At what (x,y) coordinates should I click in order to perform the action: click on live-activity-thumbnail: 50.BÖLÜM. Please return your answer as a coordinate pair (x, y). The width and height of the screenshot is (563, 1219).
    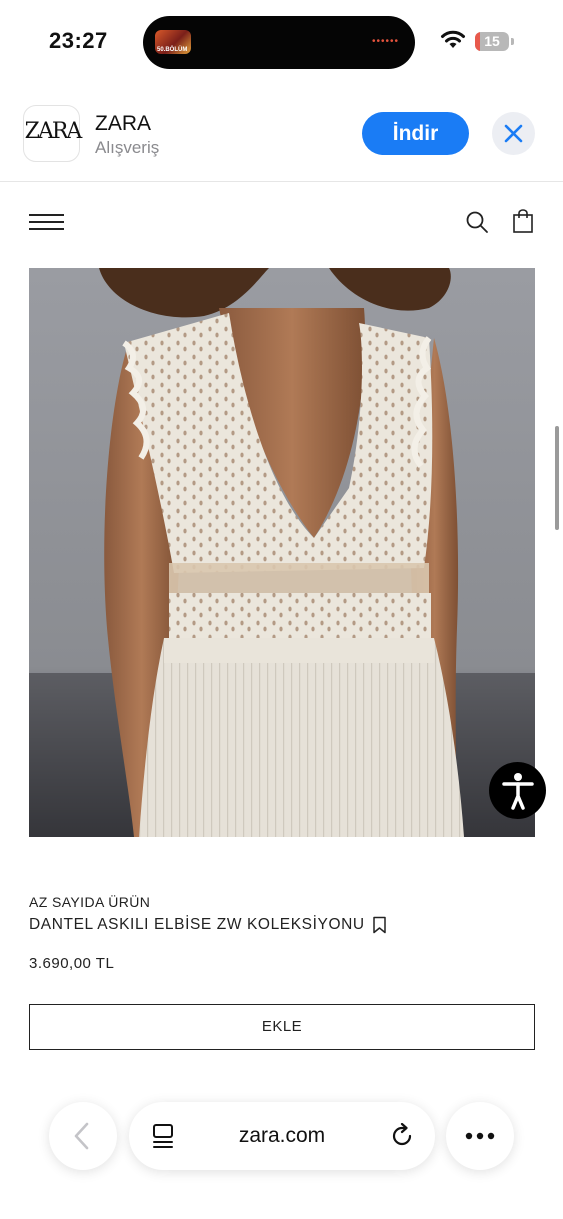
    Looking at the image, I should click on (173, 42).